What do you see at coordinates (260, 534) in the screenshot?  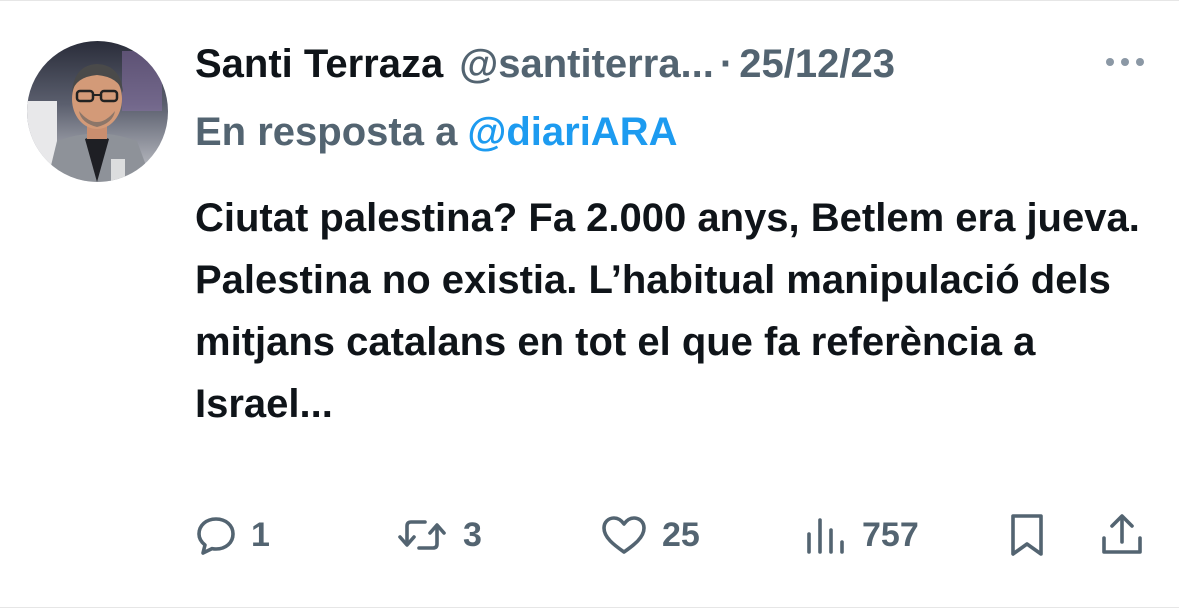 I see `reply-count: 1` at bounding box center [260, 534].